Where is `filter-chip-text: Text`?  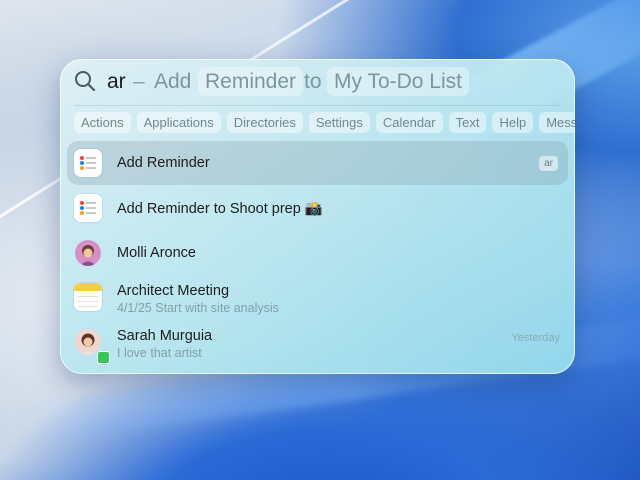 filter-chip-text: Text is located at coordinates (467, 122).